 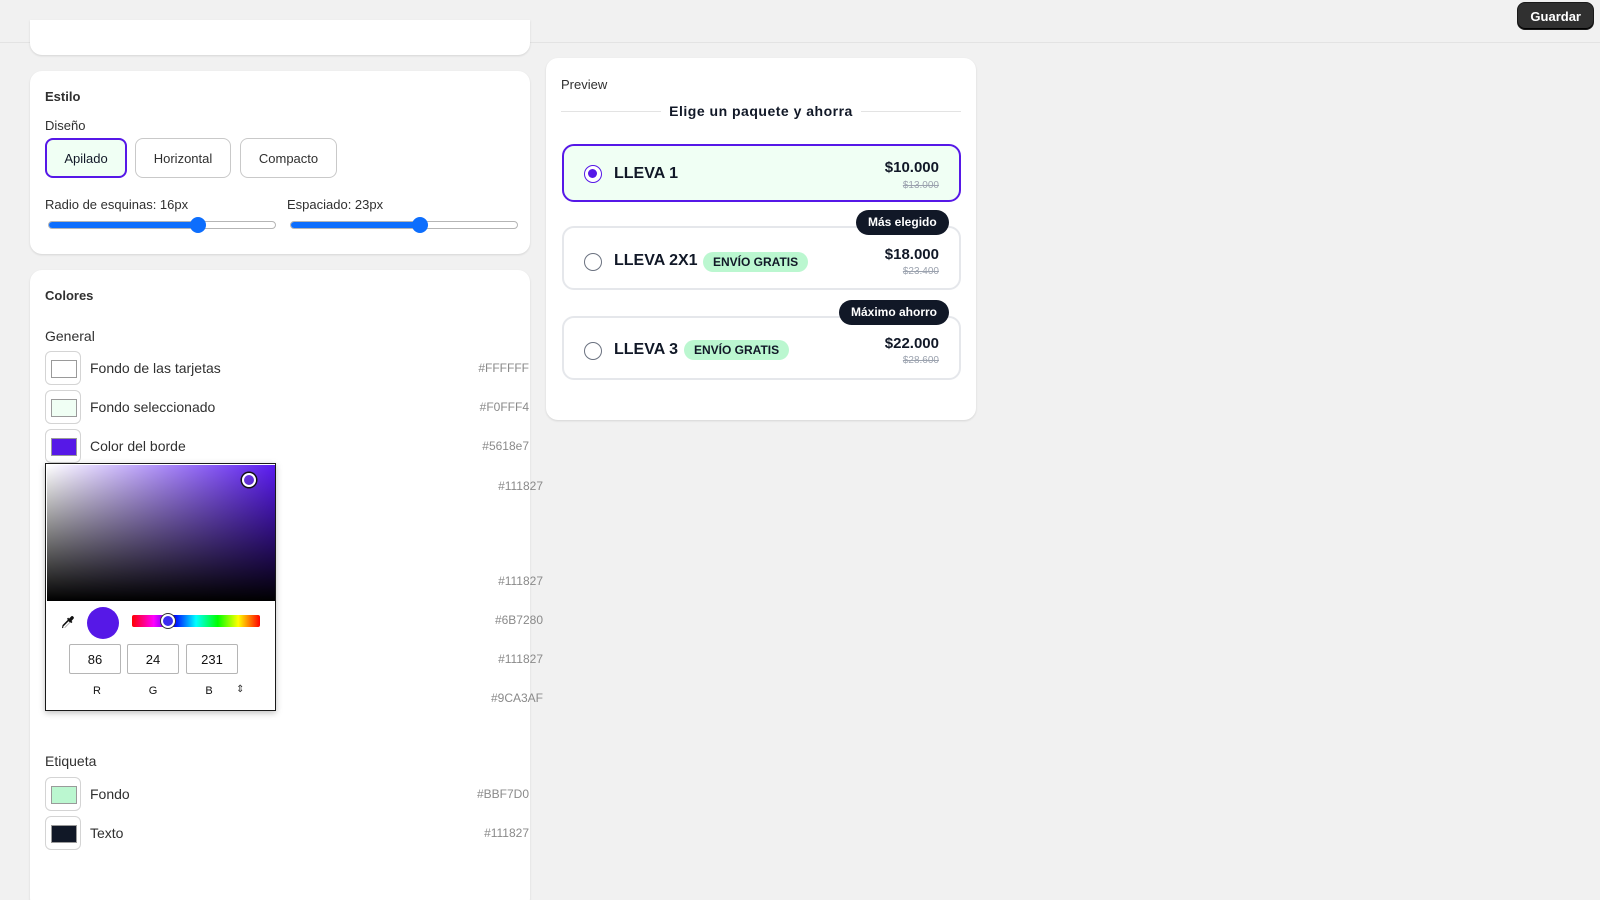 I want to click on color-hex: #9CA3AF, so click(x=516, y=698).